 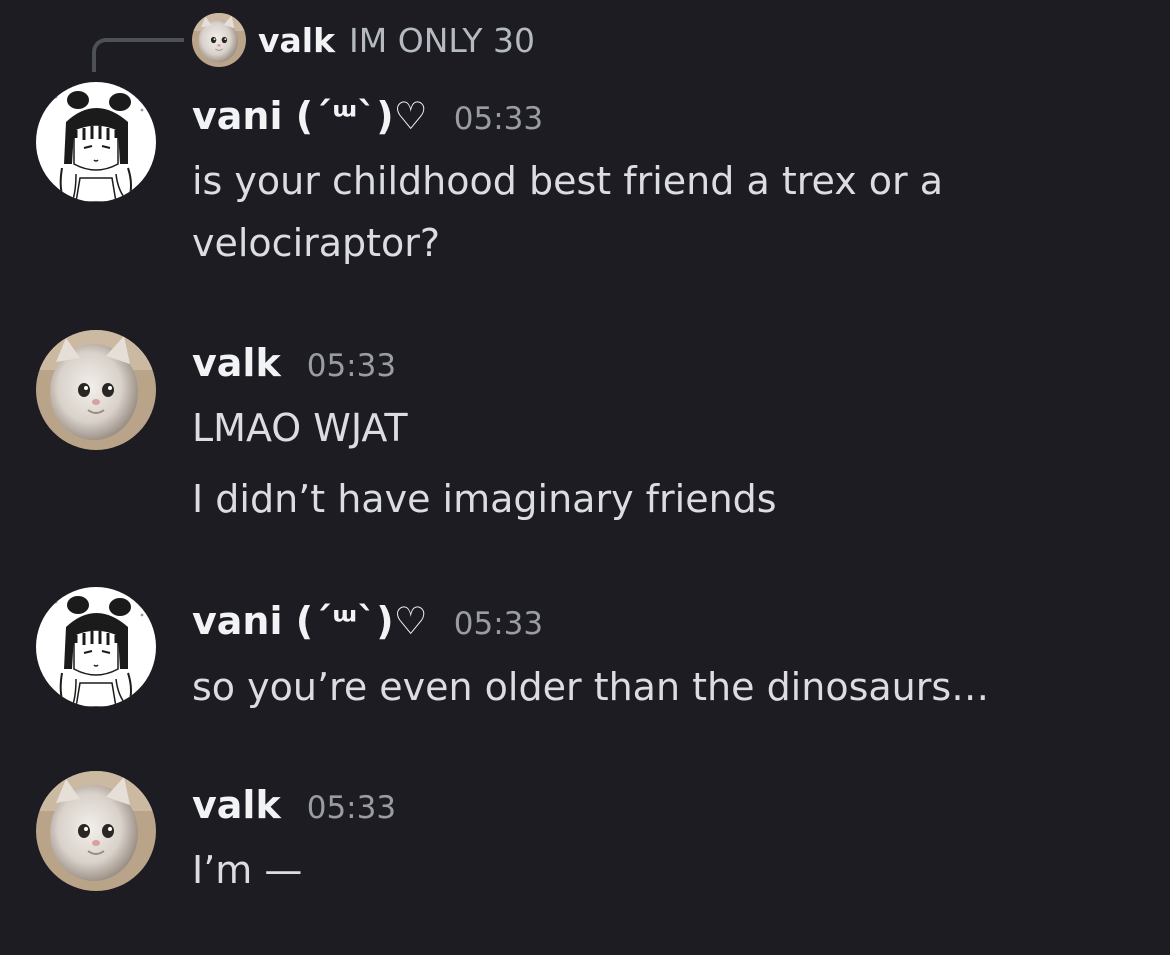 What do you see at coordinates (247, 870) in the screenshot?
I see `message-text: I’m —` at bounding box center [247, 870].